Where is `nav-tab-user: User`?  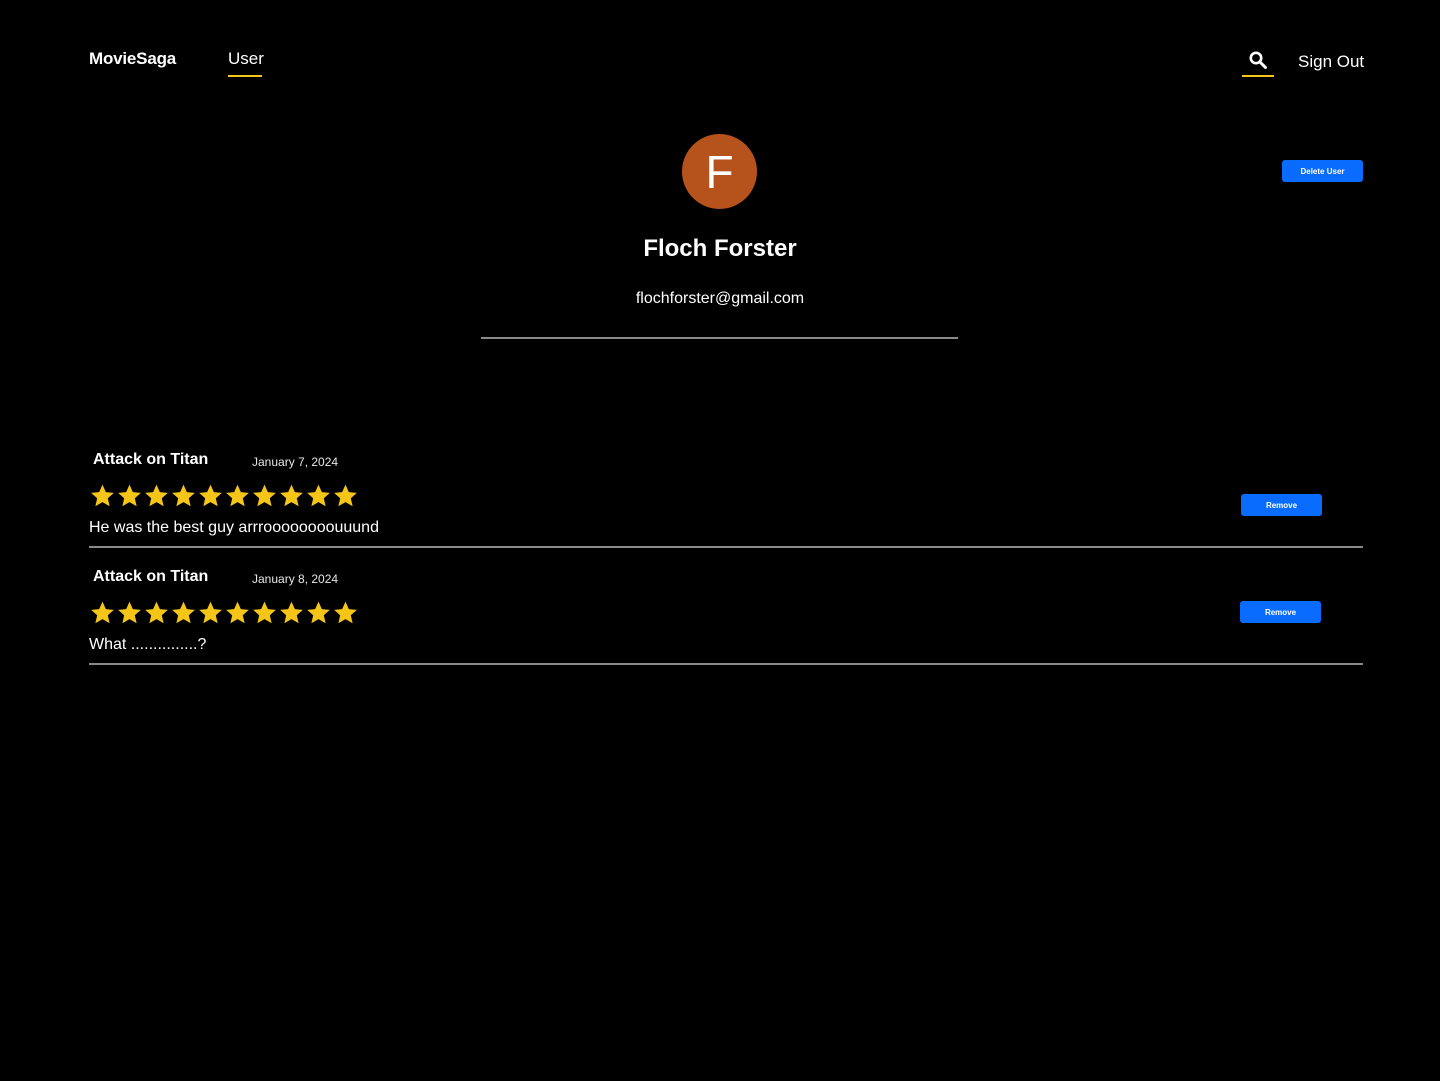 nav-tab-user: User is located at coordinates (246, 59).